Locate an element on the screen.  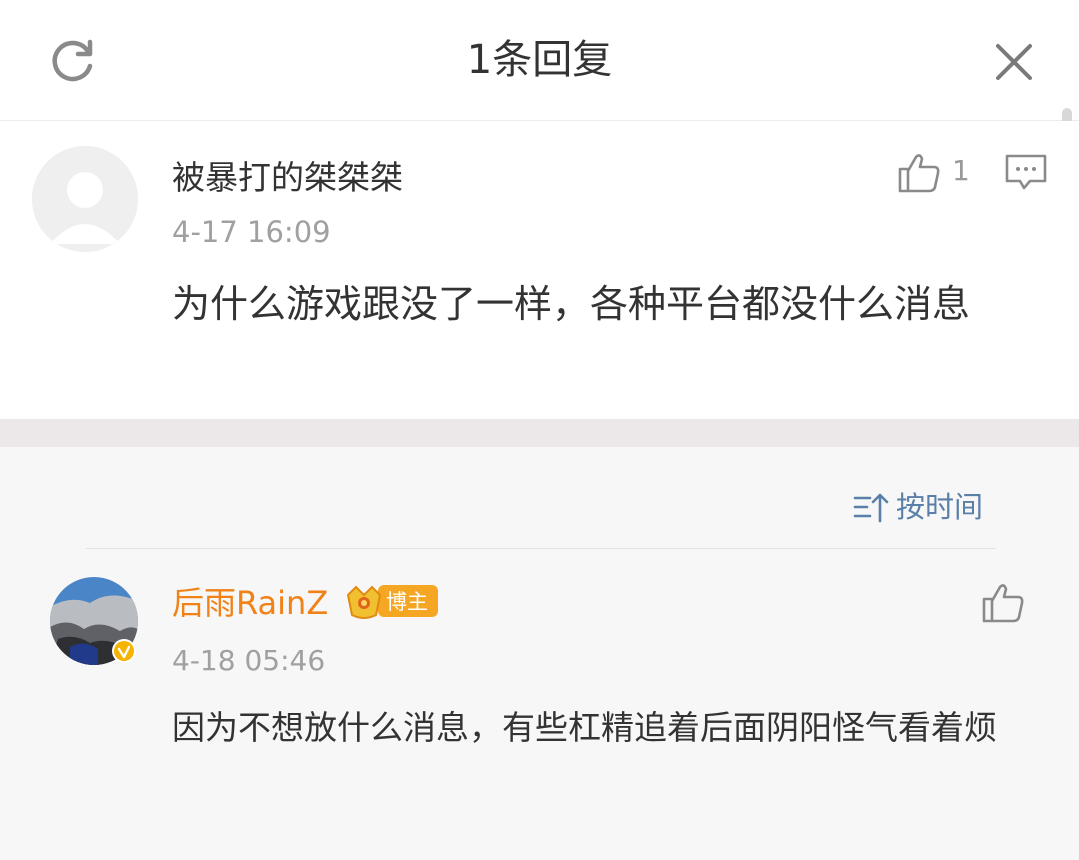
comment-timestamp: 4-17 16:09 is located at coordinates (251, 232).